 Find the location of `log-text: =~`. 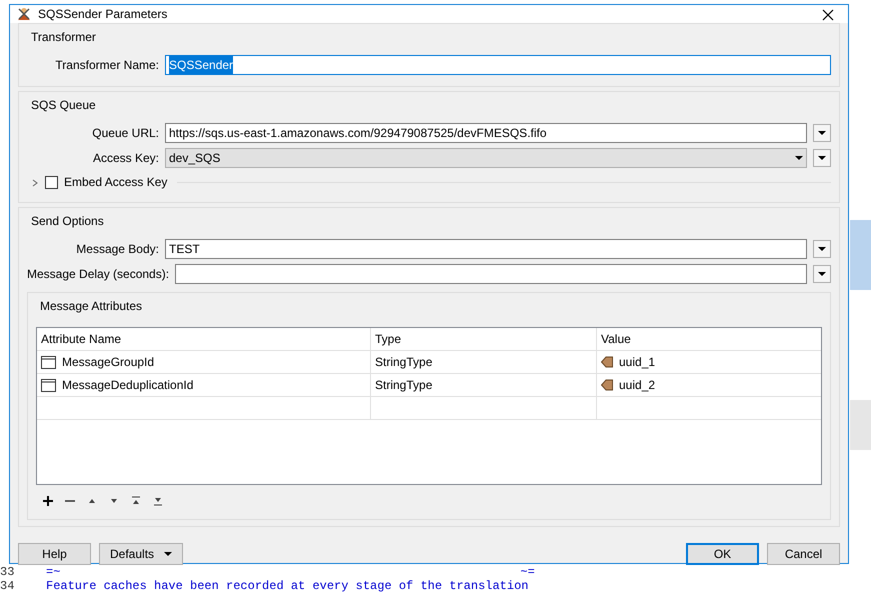

log-text: =~ is located at coordinates (52, 572).